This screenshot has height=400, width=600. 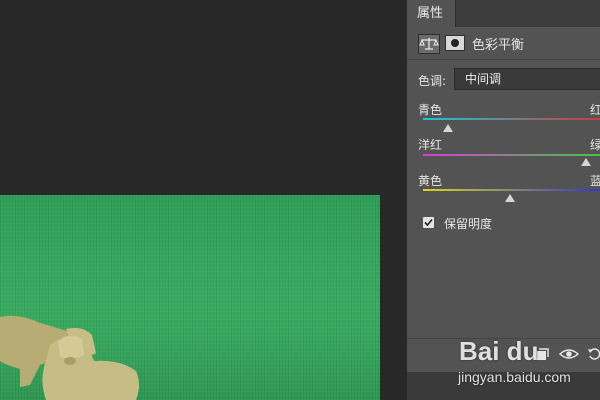 I want to click on slider-green-label: 绿, so click(x=595, y=145).